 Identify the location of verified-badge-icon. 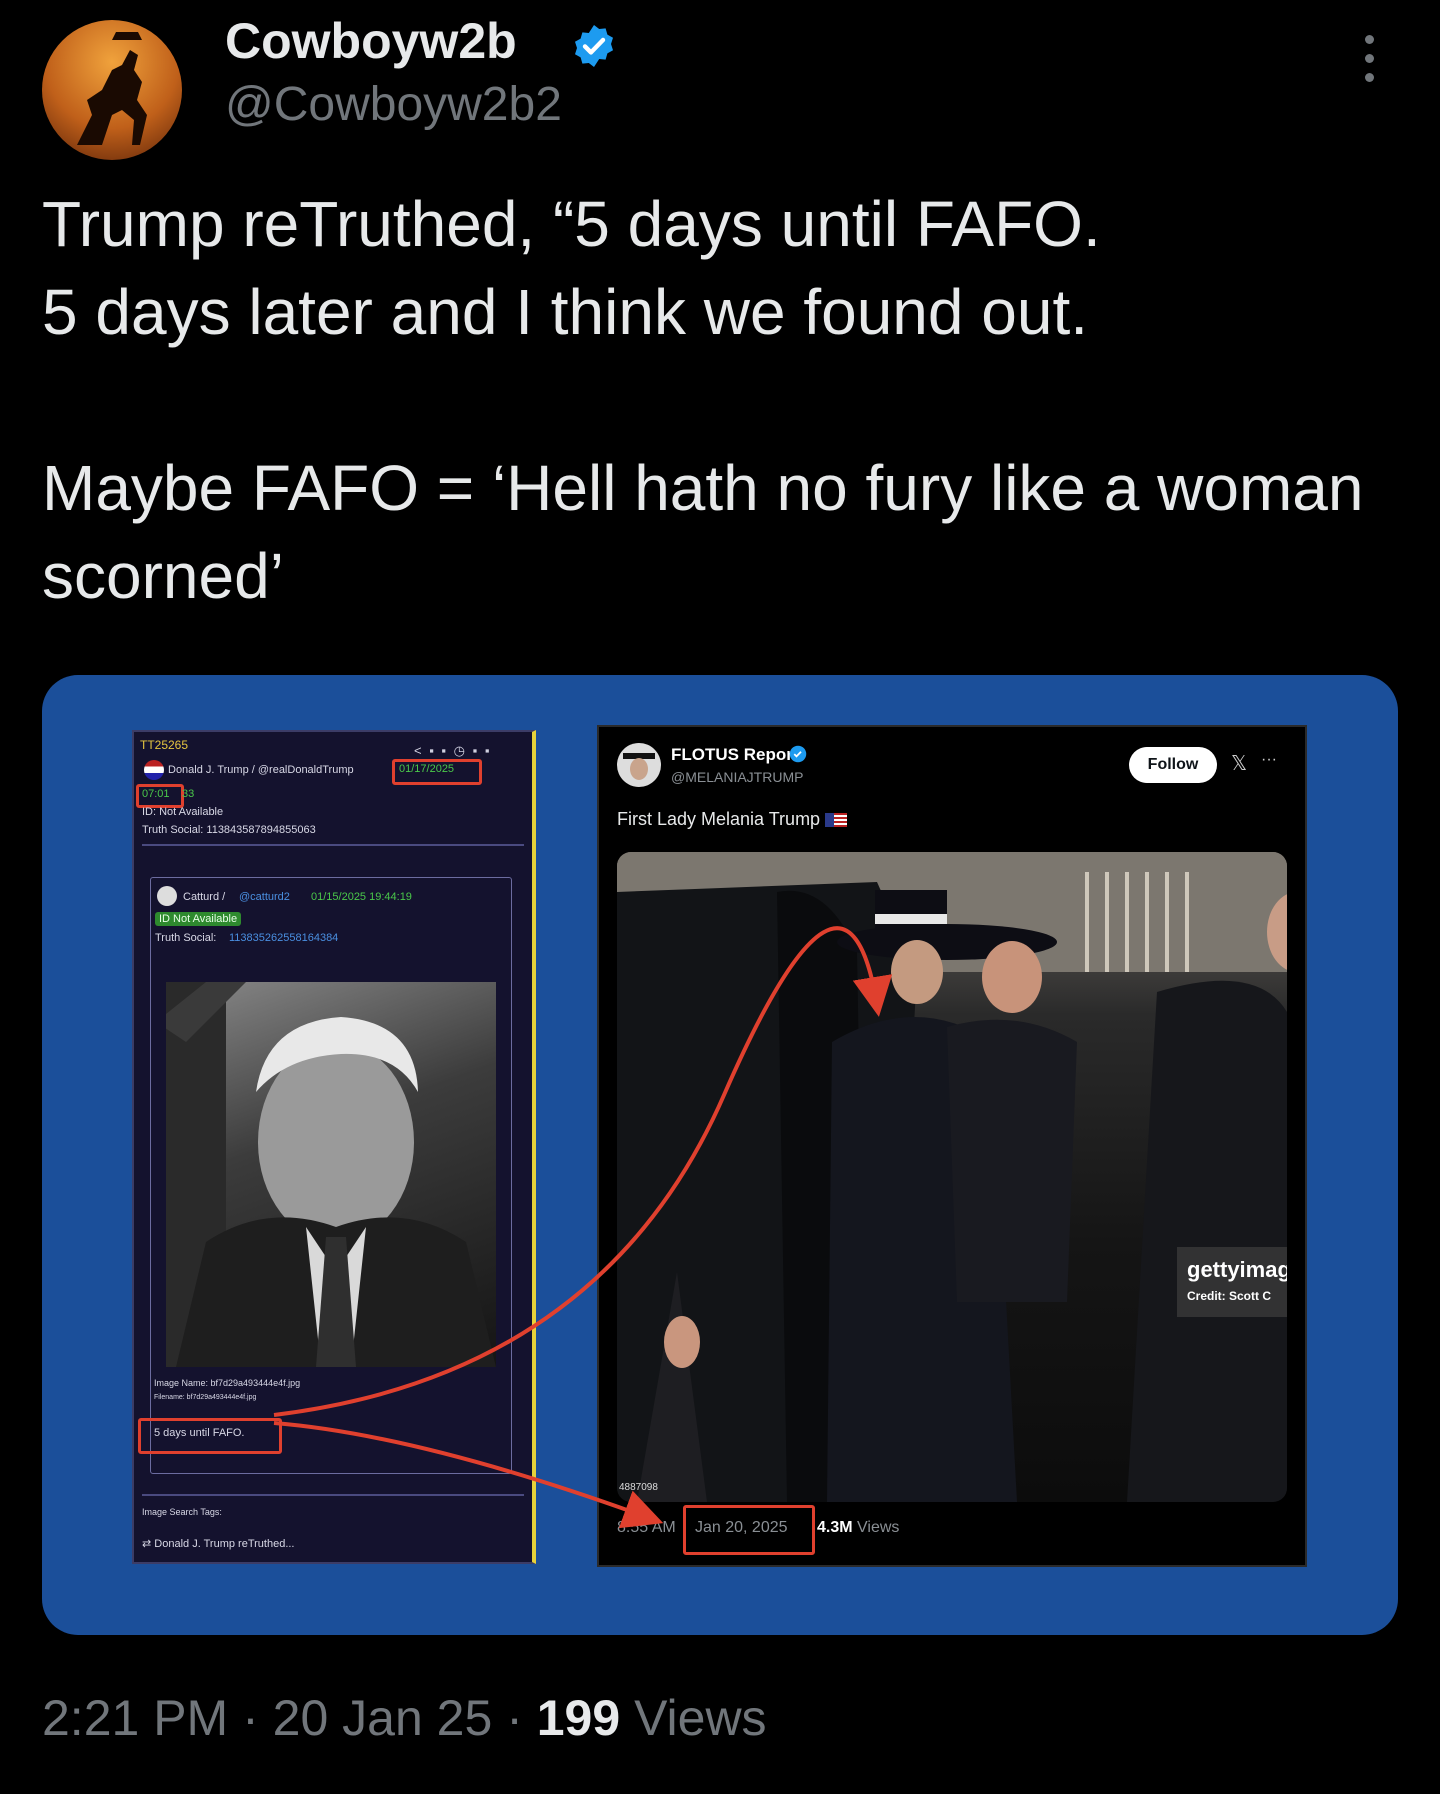
(594, 46).